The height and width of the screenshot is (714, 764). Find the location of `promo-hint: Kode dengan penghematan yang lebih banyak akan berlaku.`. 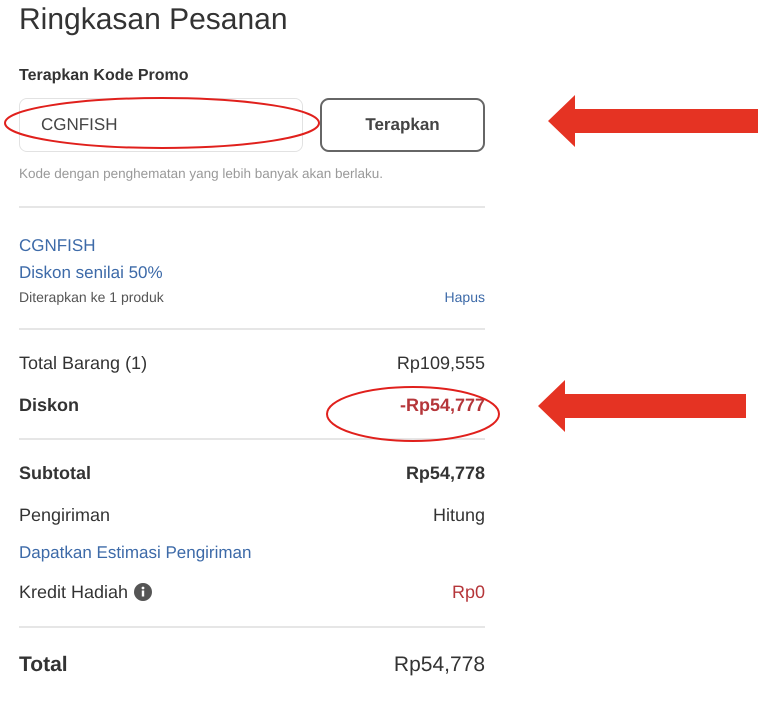

promo-hint: Kode dengan penghematan yang lebih banyak akan berlaku. is located at coordinates (201, 174).